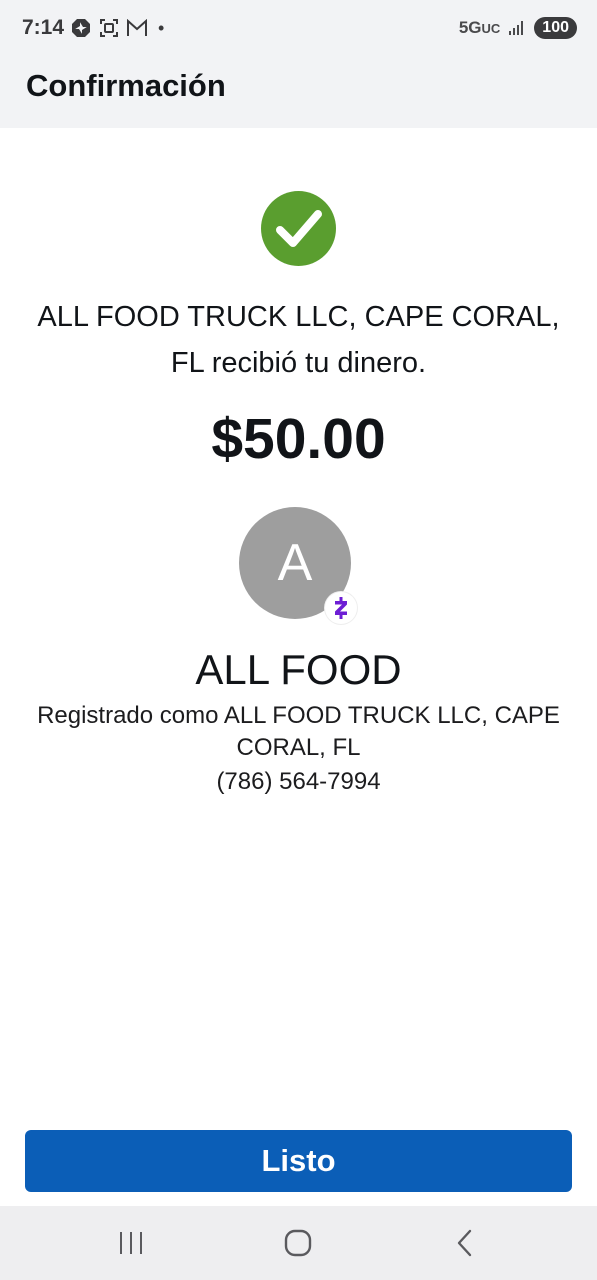 Image resolution: width=597 pixels, height=1280 pixels. What do you see at coordinates (298, 28) in the screenshot?
I see `status-bar: 7:14 • 5GUC 100` at bounding box center [298, 28].